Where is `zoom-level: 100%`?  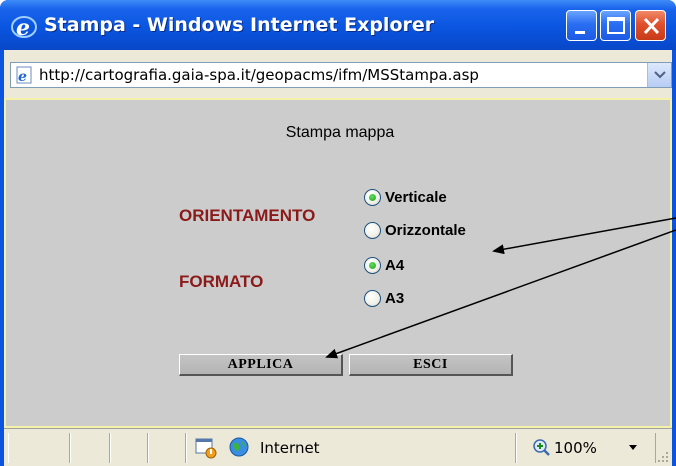
zoom-level: 100% is located at coordinates (575, 448).